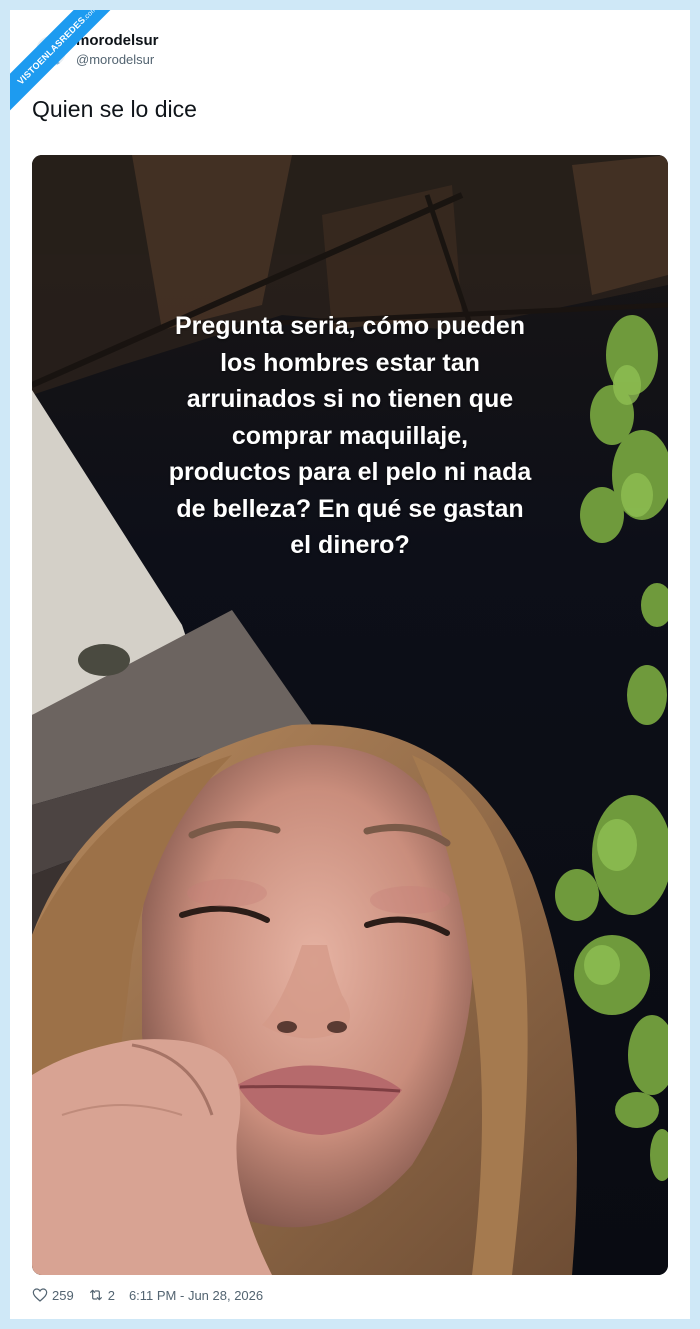 Image resolution: width=700 pixels, height=1329 pixels. What do you see at coordinates (196, 1295) in the screenshot?
I see `tweet-timestamp: 6:11 PM - Jun 28, 2026` at bounding box center [196, 1295].